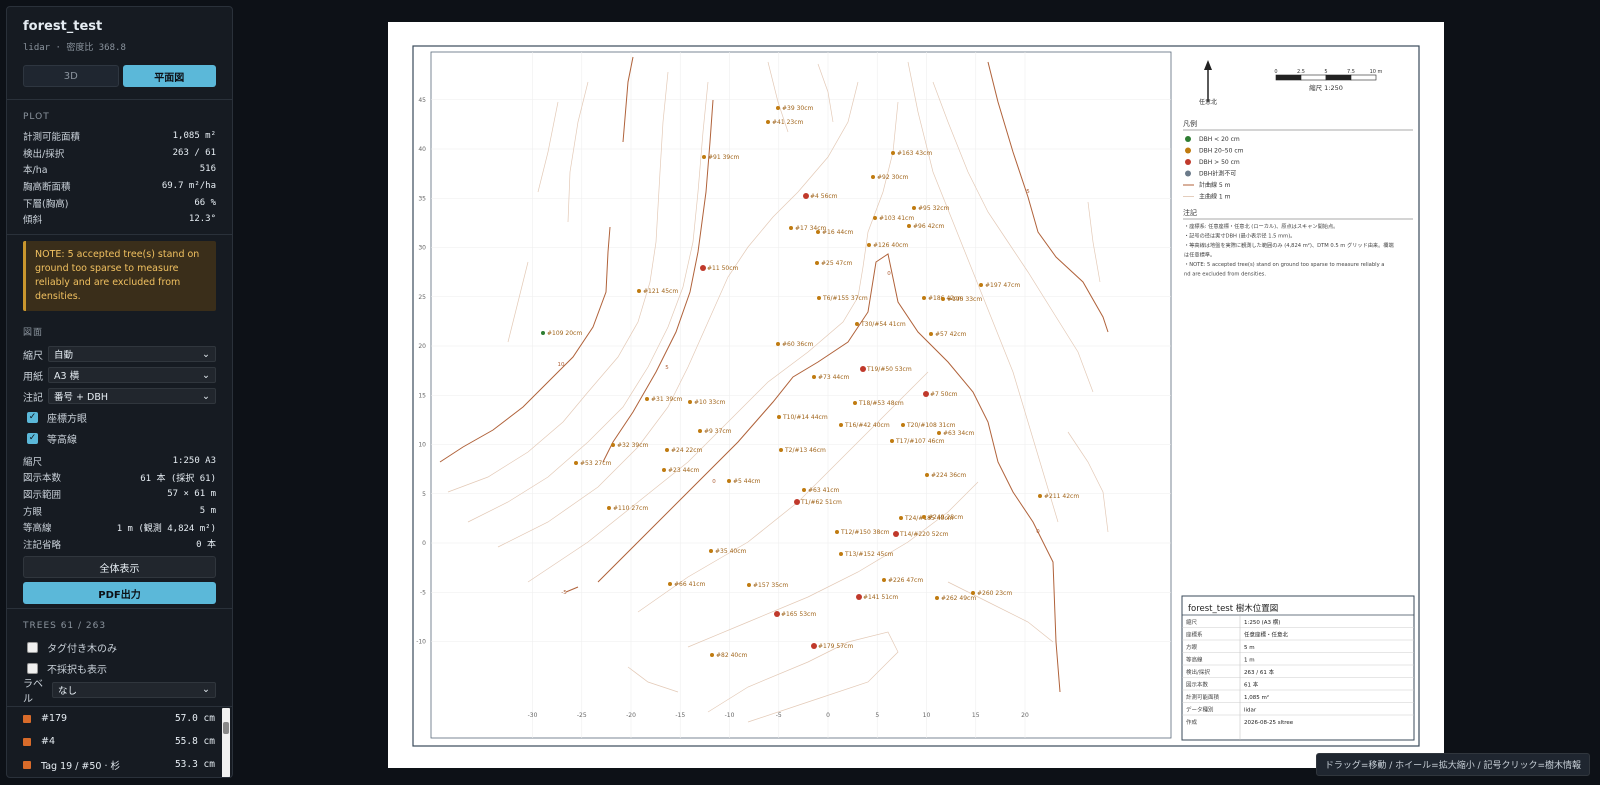 The width and height of the screenshot is (1600, 785). Describe the element at coordinates (1249, 661) in the screenshot. I see `title-block-value: 1 m` at that location.